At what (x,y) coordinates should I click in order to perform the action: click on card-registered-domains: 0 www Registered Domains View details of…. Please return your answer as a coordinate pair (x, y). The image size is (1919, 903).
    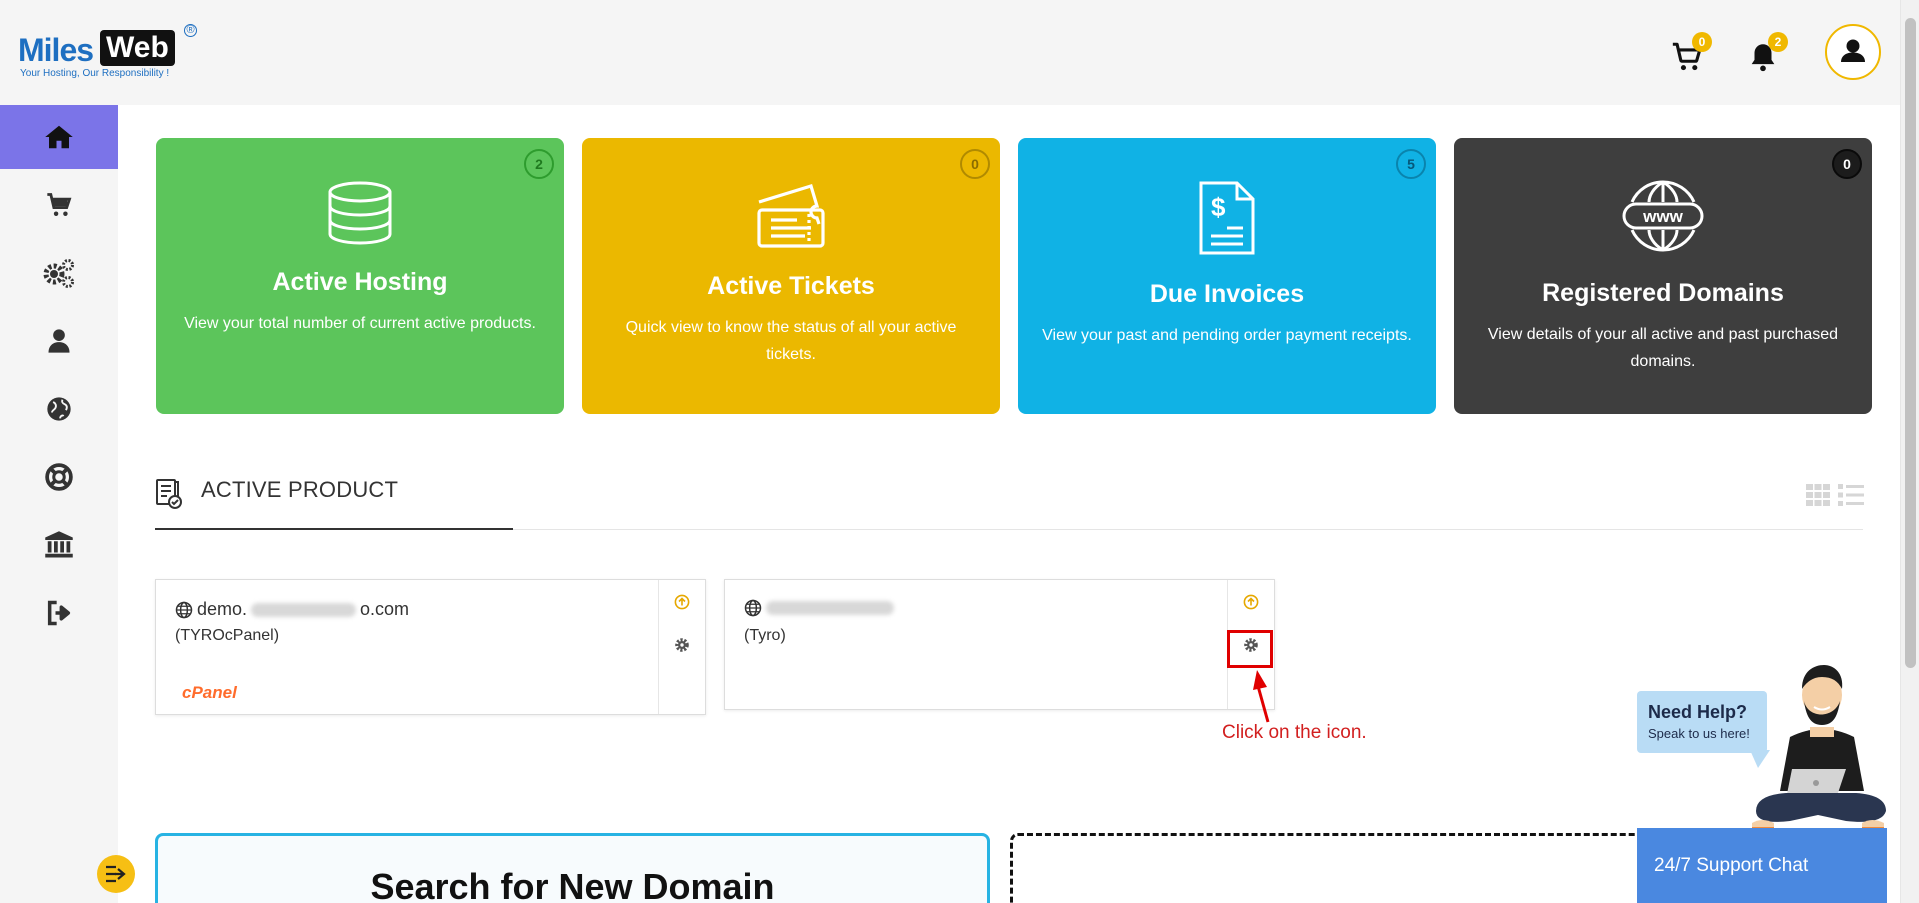
    Looking at the image, I should click on (1663, 276).